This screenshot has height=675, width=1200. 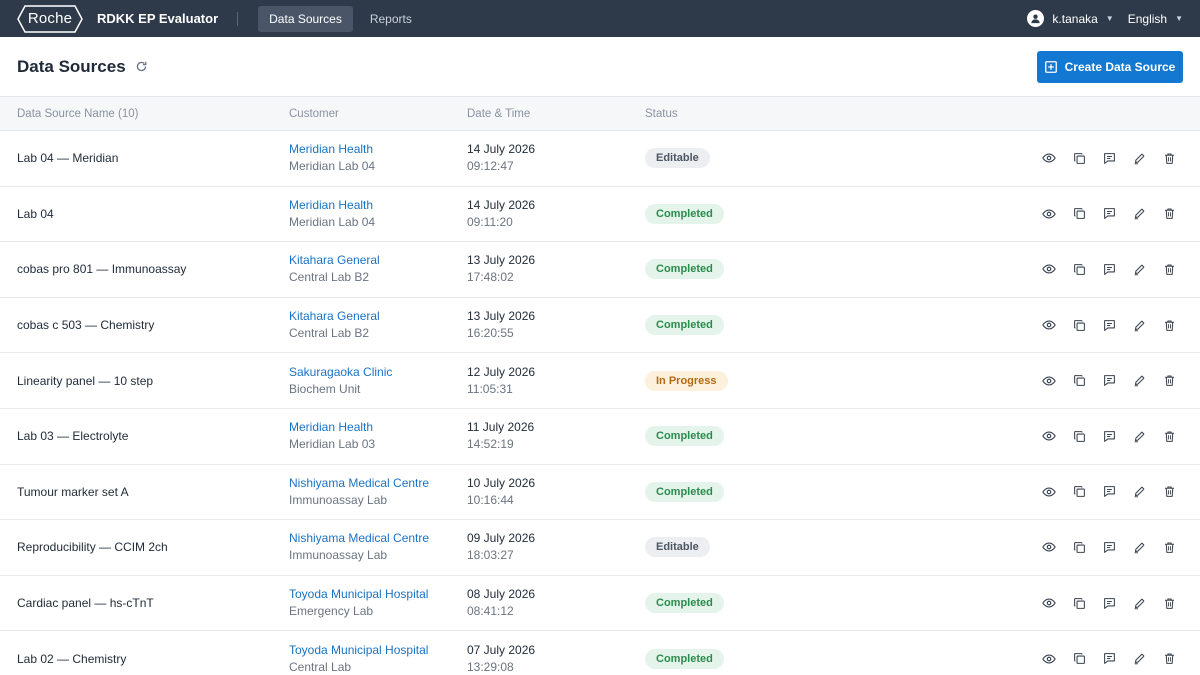 What do you see at coordinates (144, 269) in the screenshot?
I see `data-source-name: cobas pro 801 — Immunoassay` at bounding box center [144, 269].